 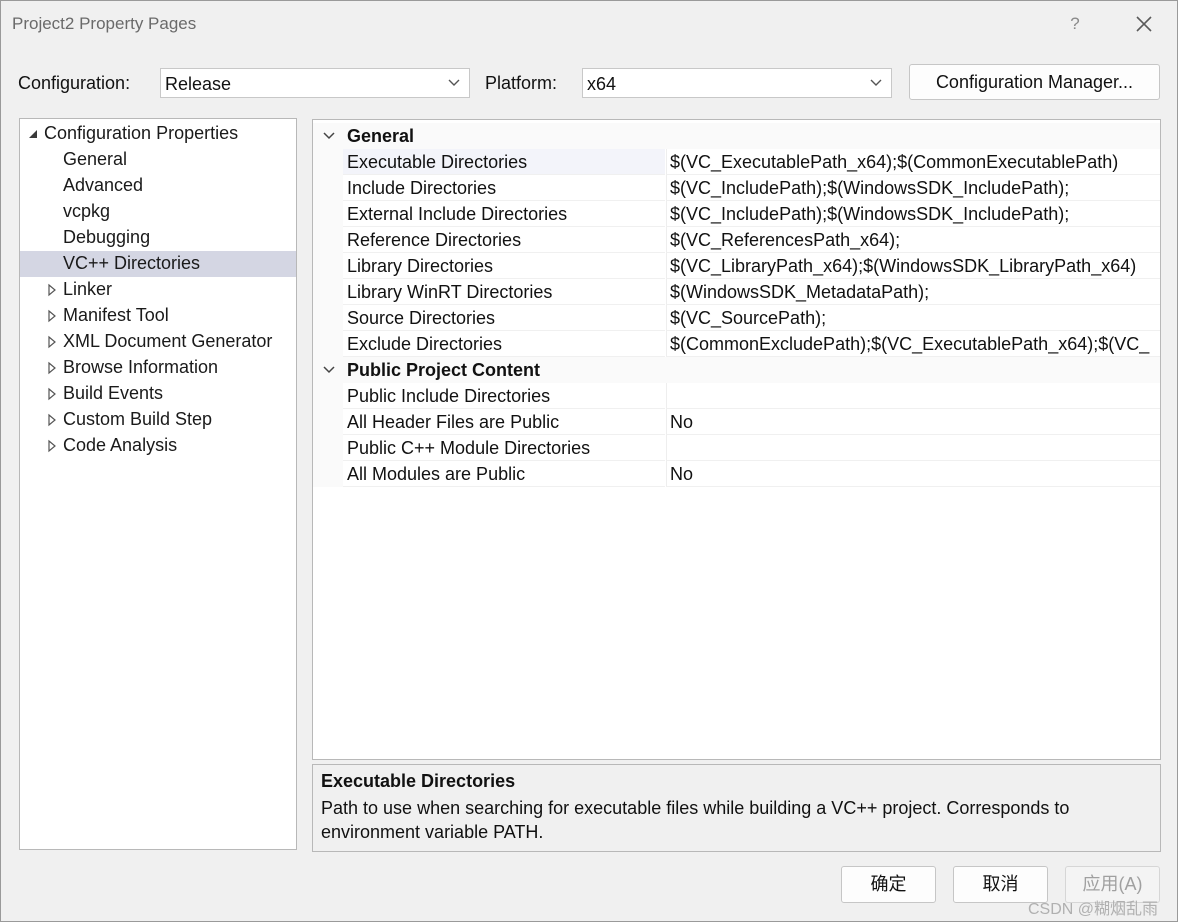 I want to click on property-name: Library Directories, so click(x=420, y=266).